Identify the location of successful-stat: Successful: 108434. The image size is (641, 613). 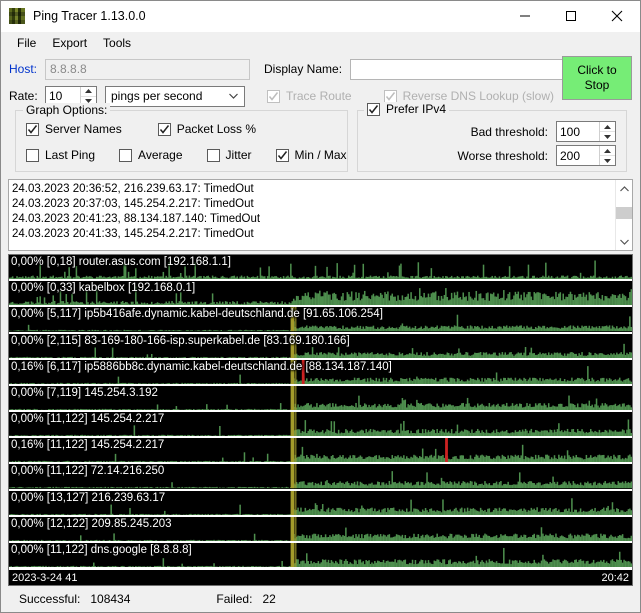
(74, 599).